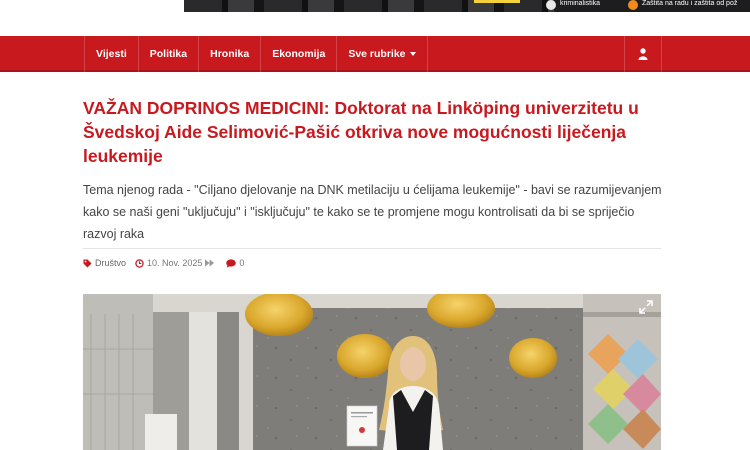 This screenshot has width=750, height=450. I want to click on date-label: 10. Nov. 2025, so click(175, 263).